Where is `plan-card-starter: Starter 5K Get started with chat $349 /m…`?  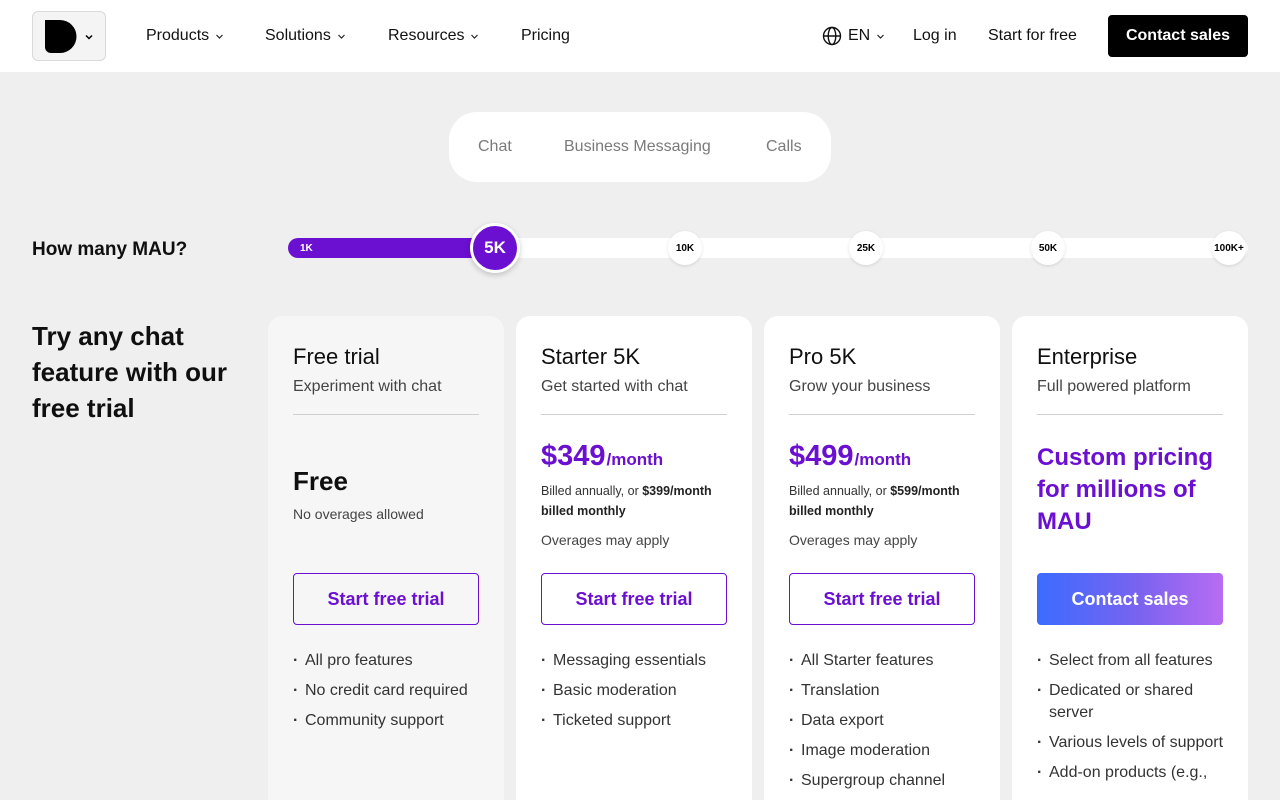
plan-card-starter: Starter 5K Get started with chat $349 /m… is located at coordinates (634, 558).